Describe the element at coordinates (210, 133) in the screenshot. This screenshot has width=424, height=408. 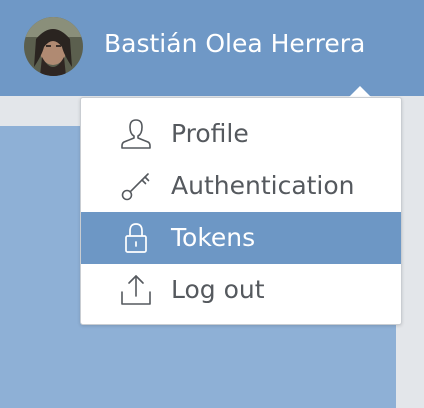
I see `menu-item-label: Profile` at that location.